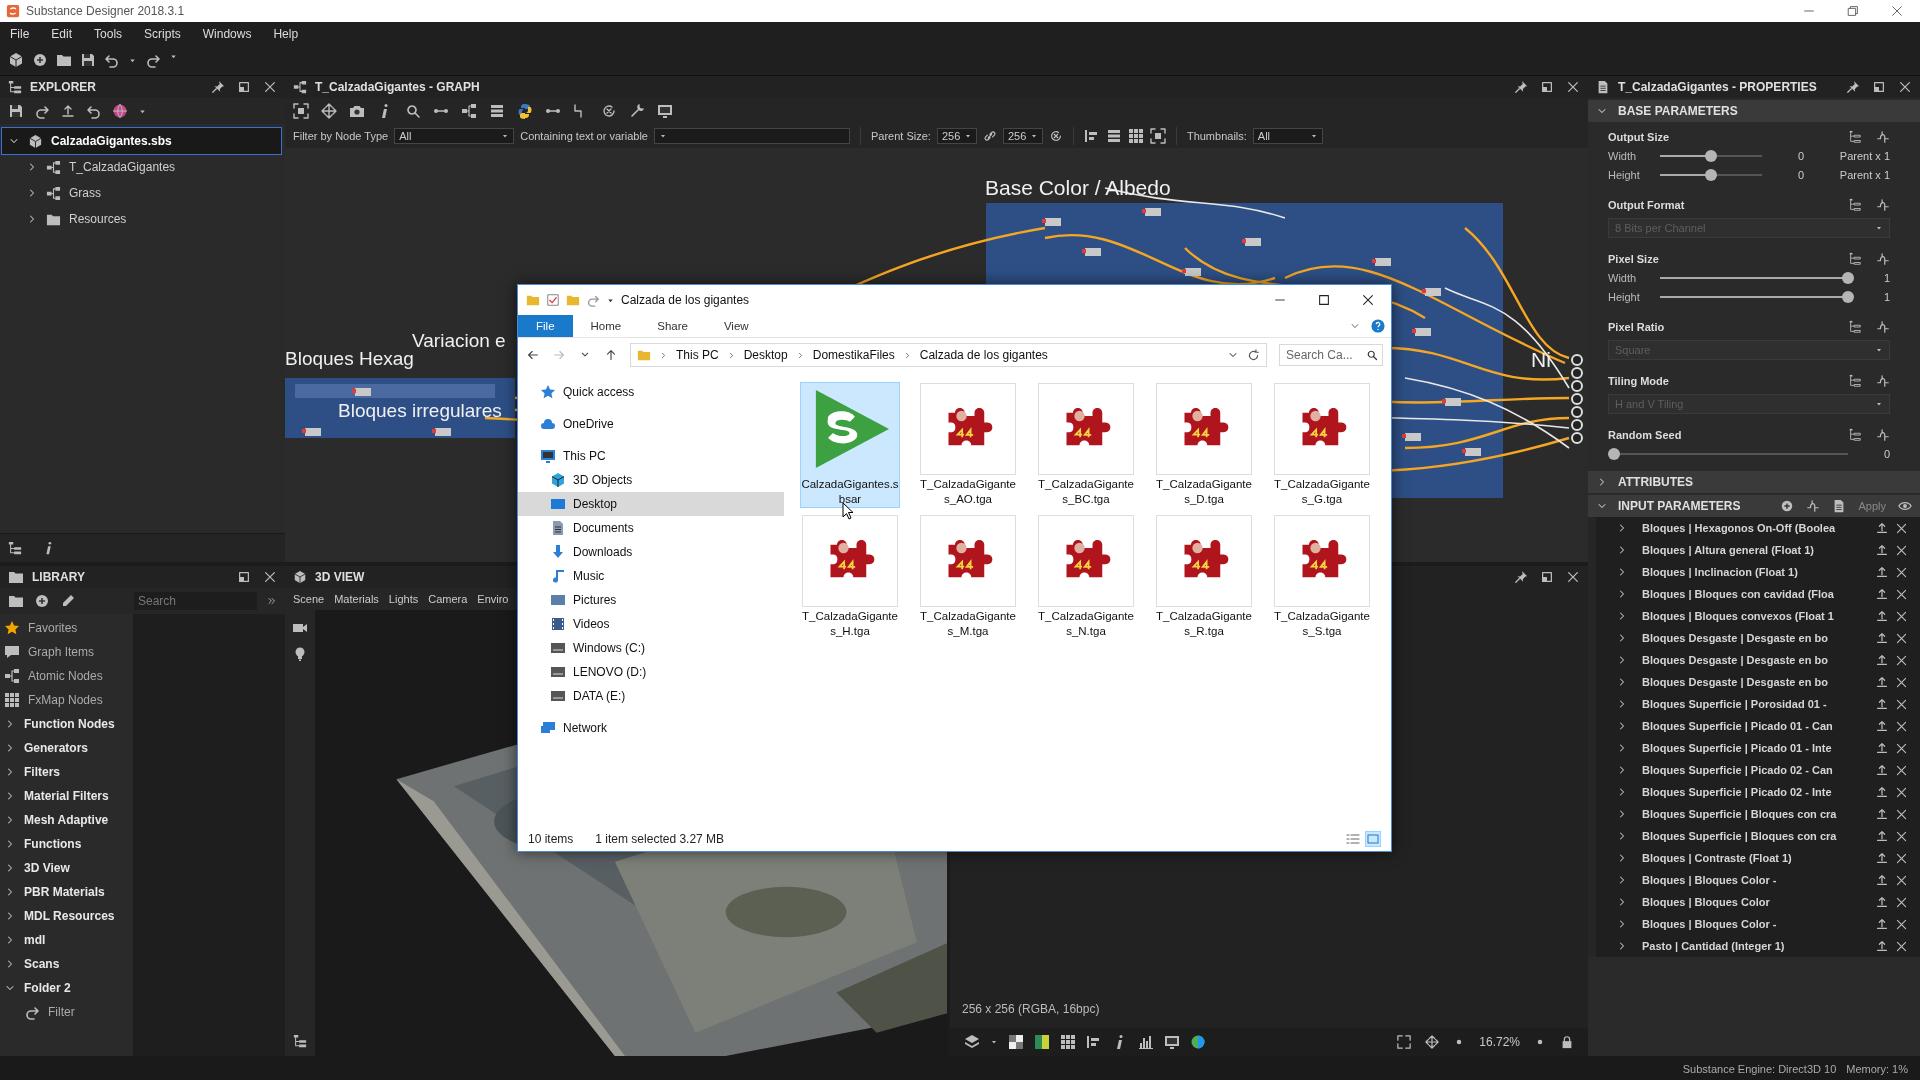 This screenshot has height=1080, width=1920. I want to click on status-text: 1 item selected 3.27 MB, so click(660, 839).